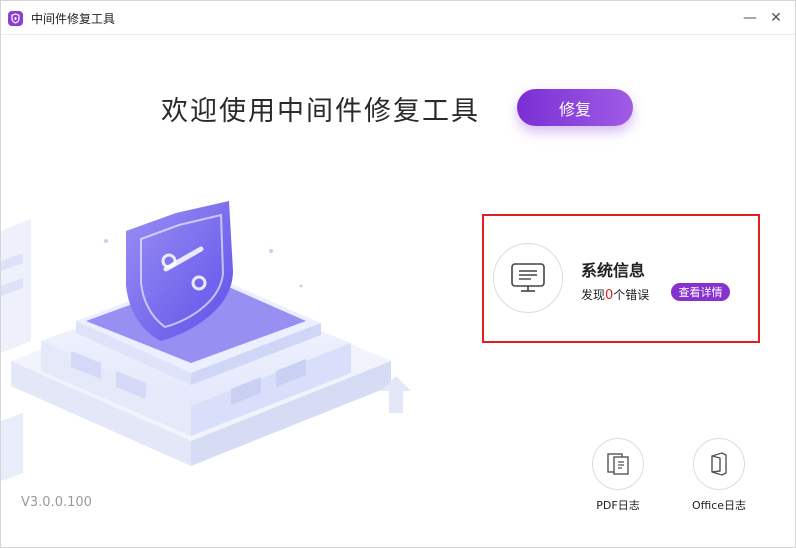 Image resolution: width=796 pixels, height=548 pixels. I want to click on title-bar: 中间件修复工具 — ✕, so click(398, 18).